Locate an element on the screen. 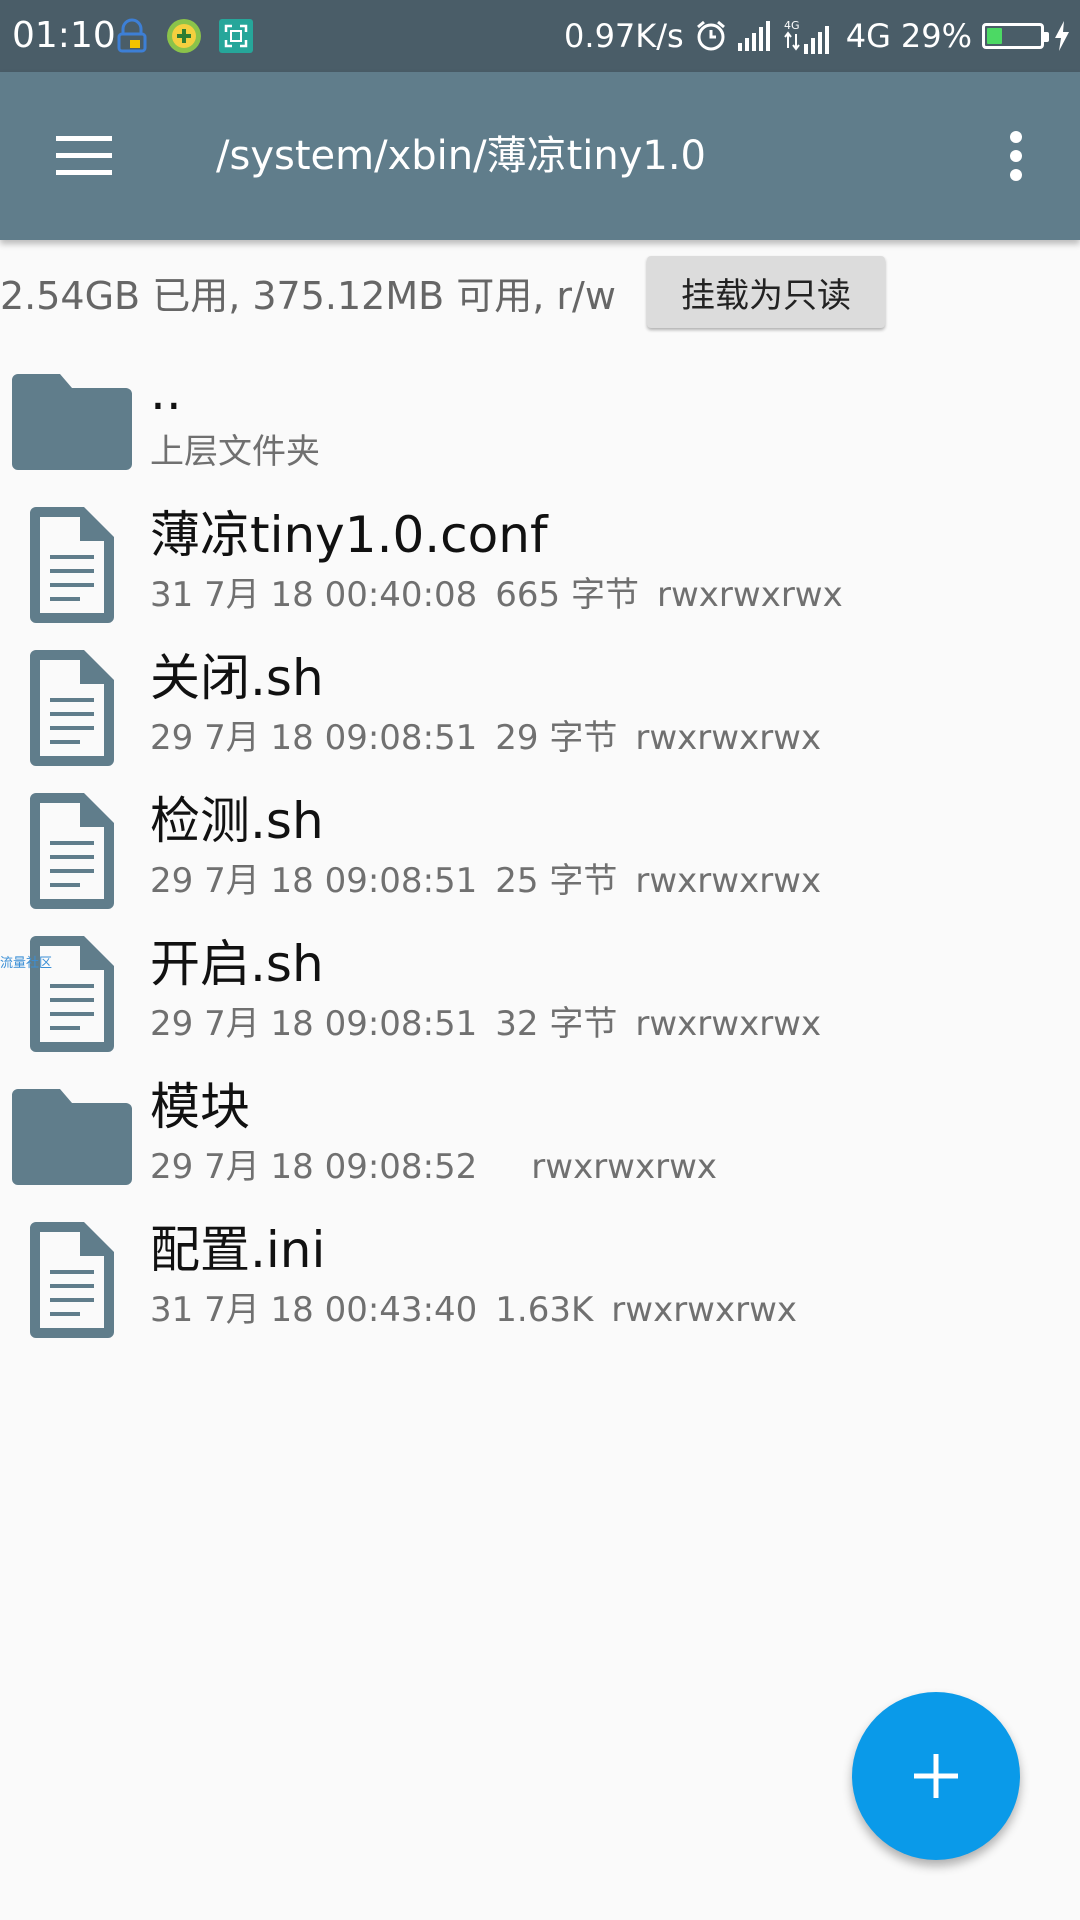  hamburger-menu-icon is located at coordinates (84, 155).